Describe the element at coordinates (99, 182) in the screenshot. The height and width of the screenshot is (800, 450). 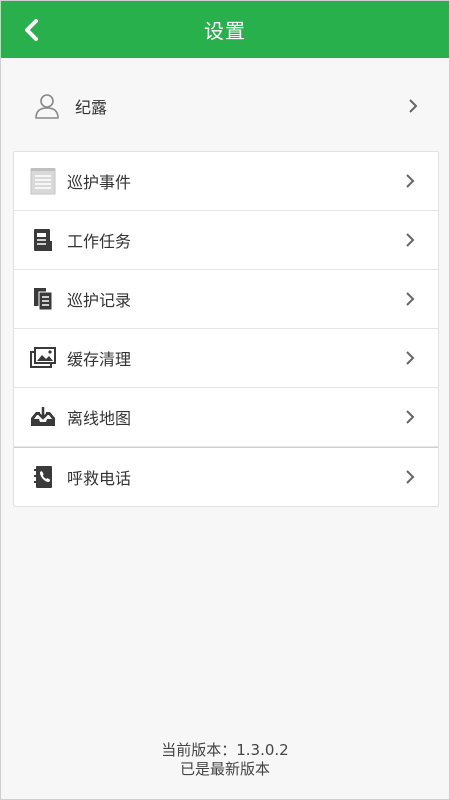
I see `menu-item-label: 巡护事件` at that location.